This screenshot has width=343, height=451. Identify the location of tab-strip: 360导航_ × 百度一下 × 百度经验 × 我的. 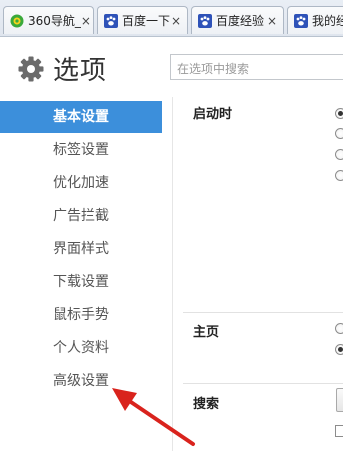
(171, 18).